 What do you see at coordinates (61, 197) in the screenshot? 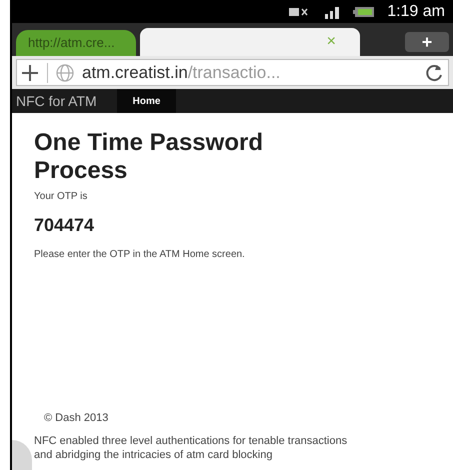
I see `otp-label: Your OTP is` at bounding box center [61, 197].